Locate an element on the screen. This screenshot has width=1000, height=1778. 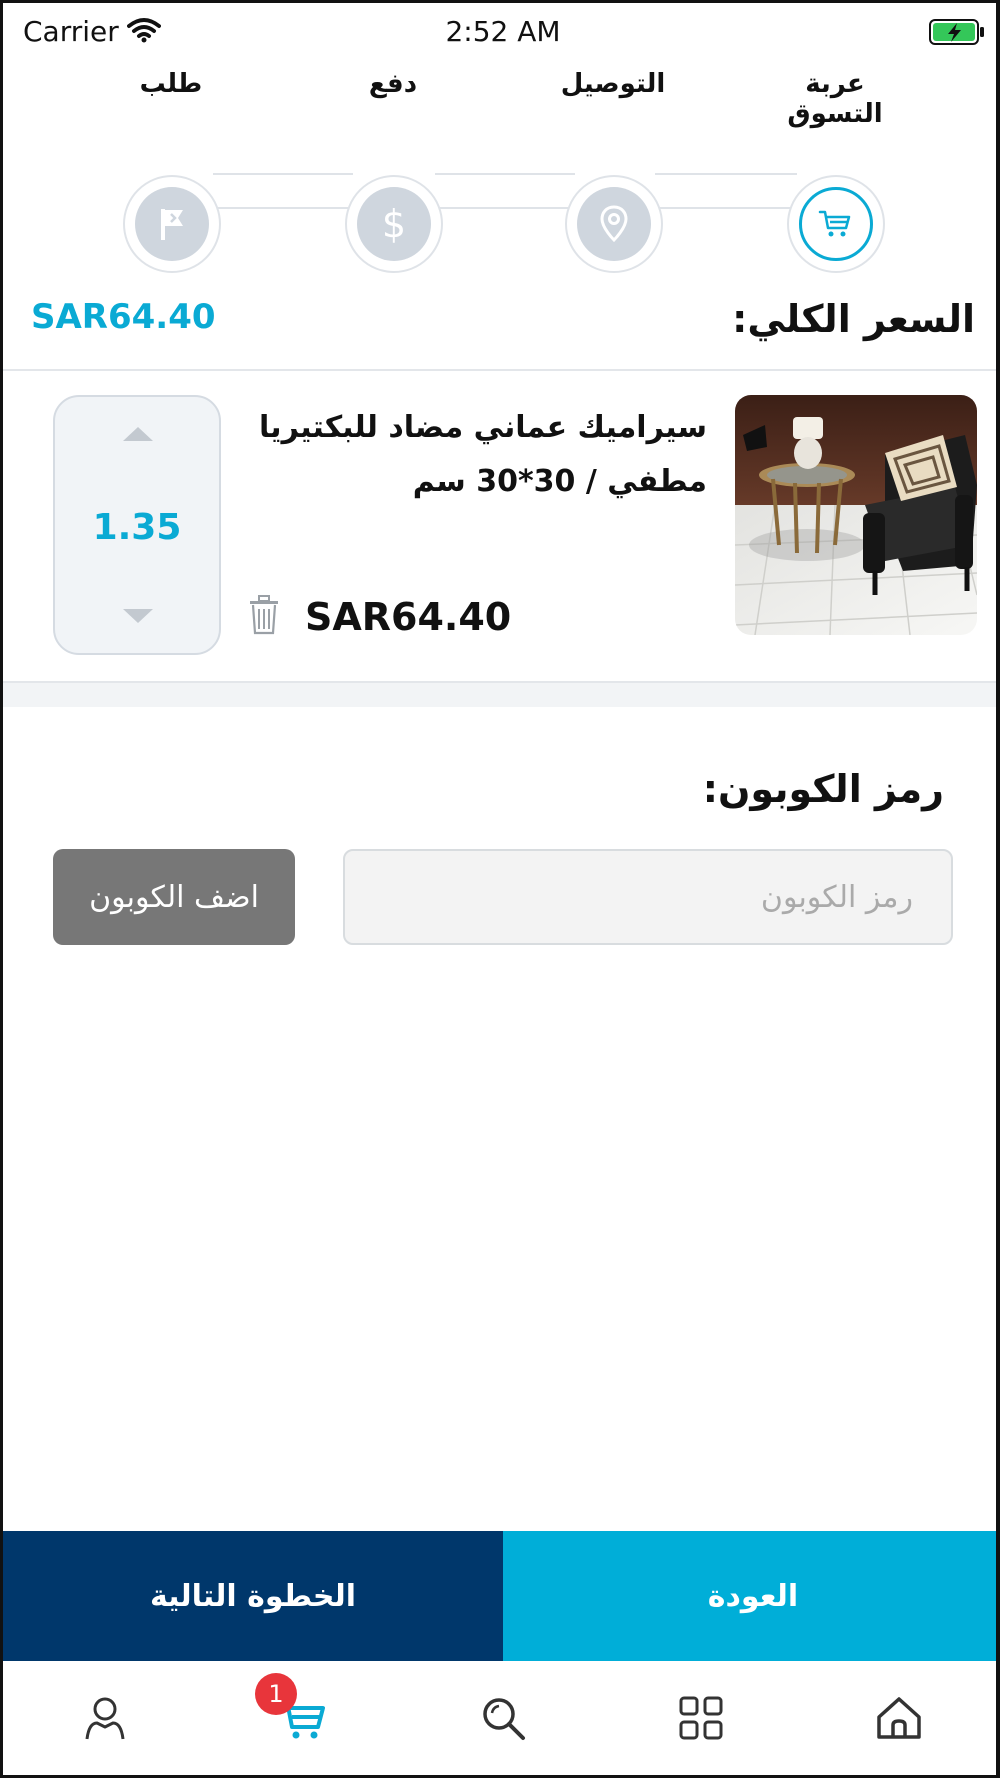
tab-search is located at coordinates (503, 1720).